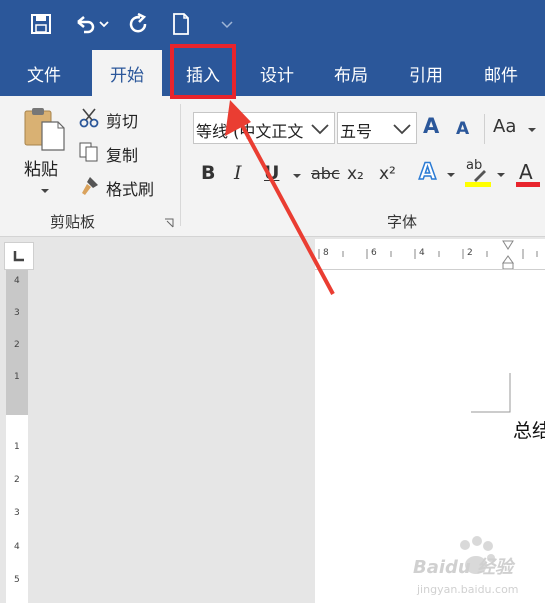 This screenshot has width=545, height=603. What do you see at coordinates (88, 152) in the screenshot?
I see `copy-icon` at bounding box center [88, 152].